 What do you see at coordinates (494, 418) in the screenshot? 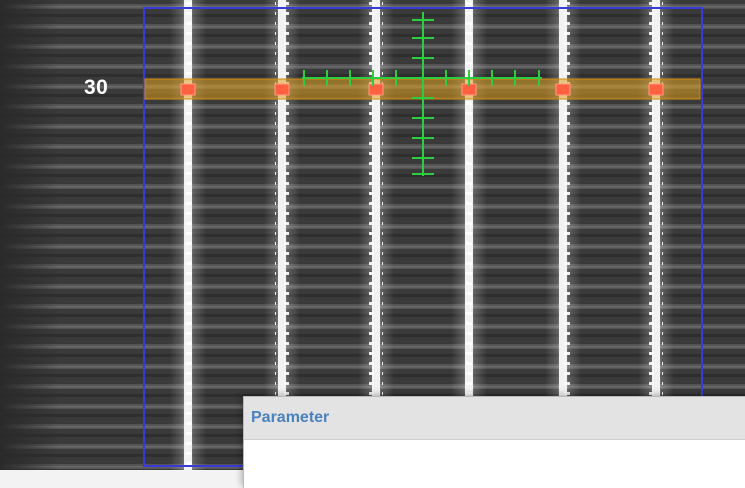
I see `dialog-title-bar: Parameter` at bounding box center [494, 418].